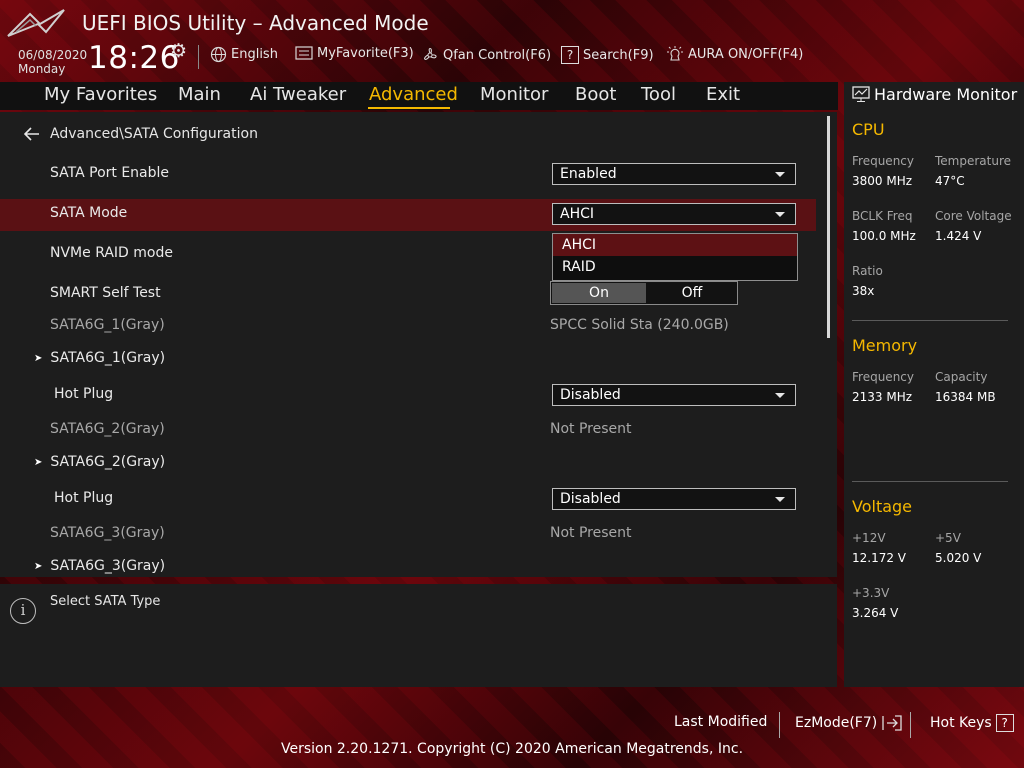 The height and width of the screenshot is (768, 1024). What do you see at coordinates (675, 267) in the screenshot?
I see `option-raid: RAID` at bounding box center [675, 267].